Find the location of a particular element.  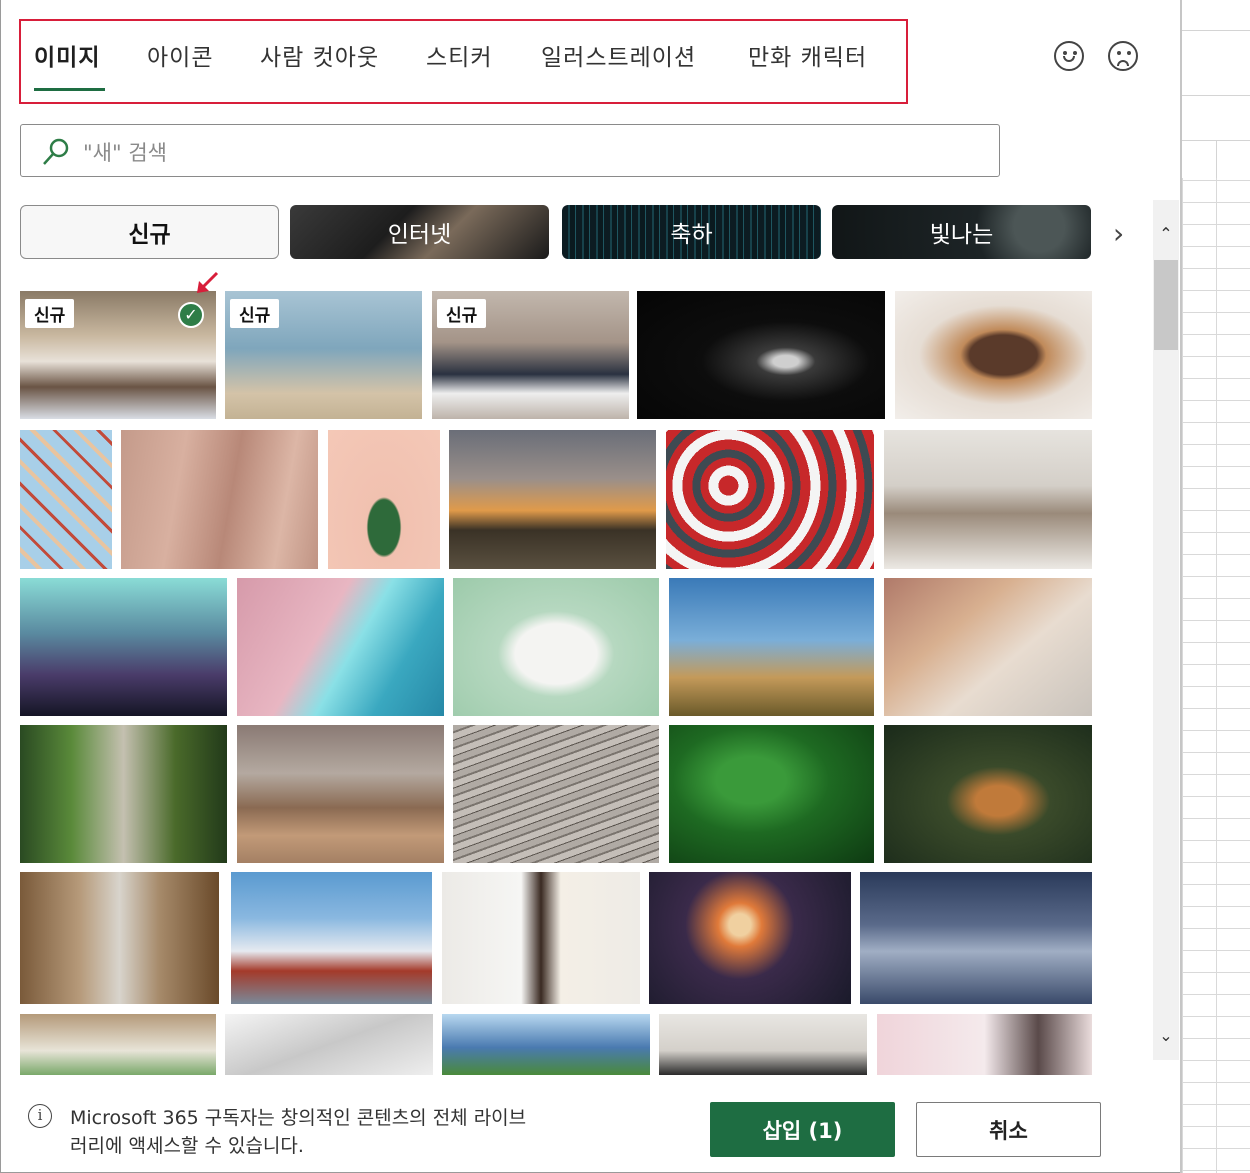

image-pink-beach-waves is located at coordinates (340, 647).